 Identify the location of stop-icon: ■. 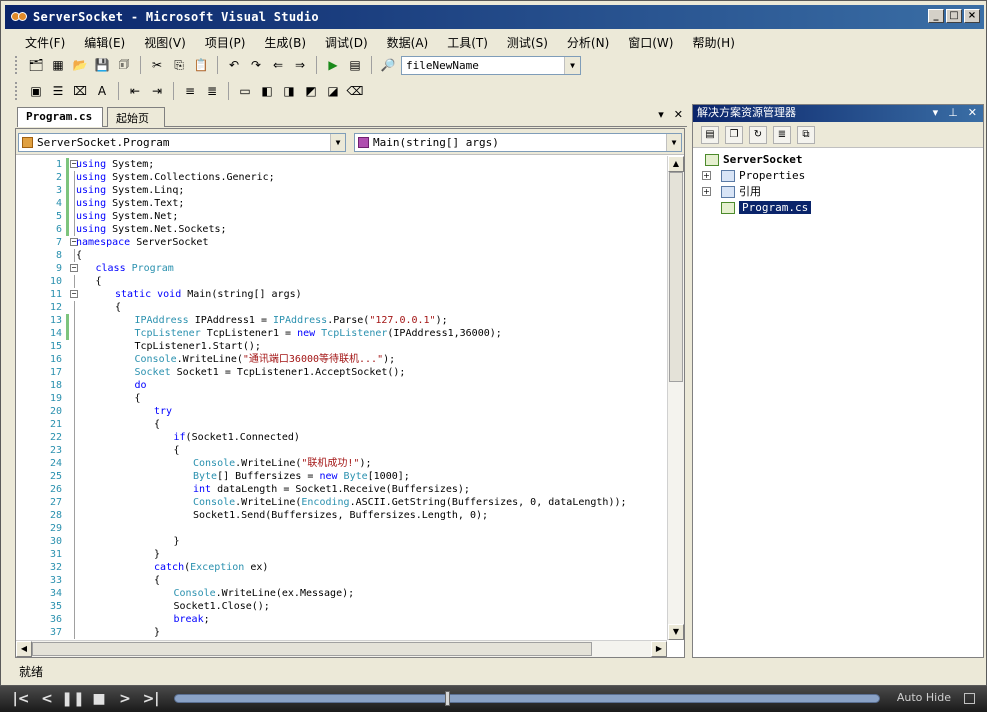
(99, 699).